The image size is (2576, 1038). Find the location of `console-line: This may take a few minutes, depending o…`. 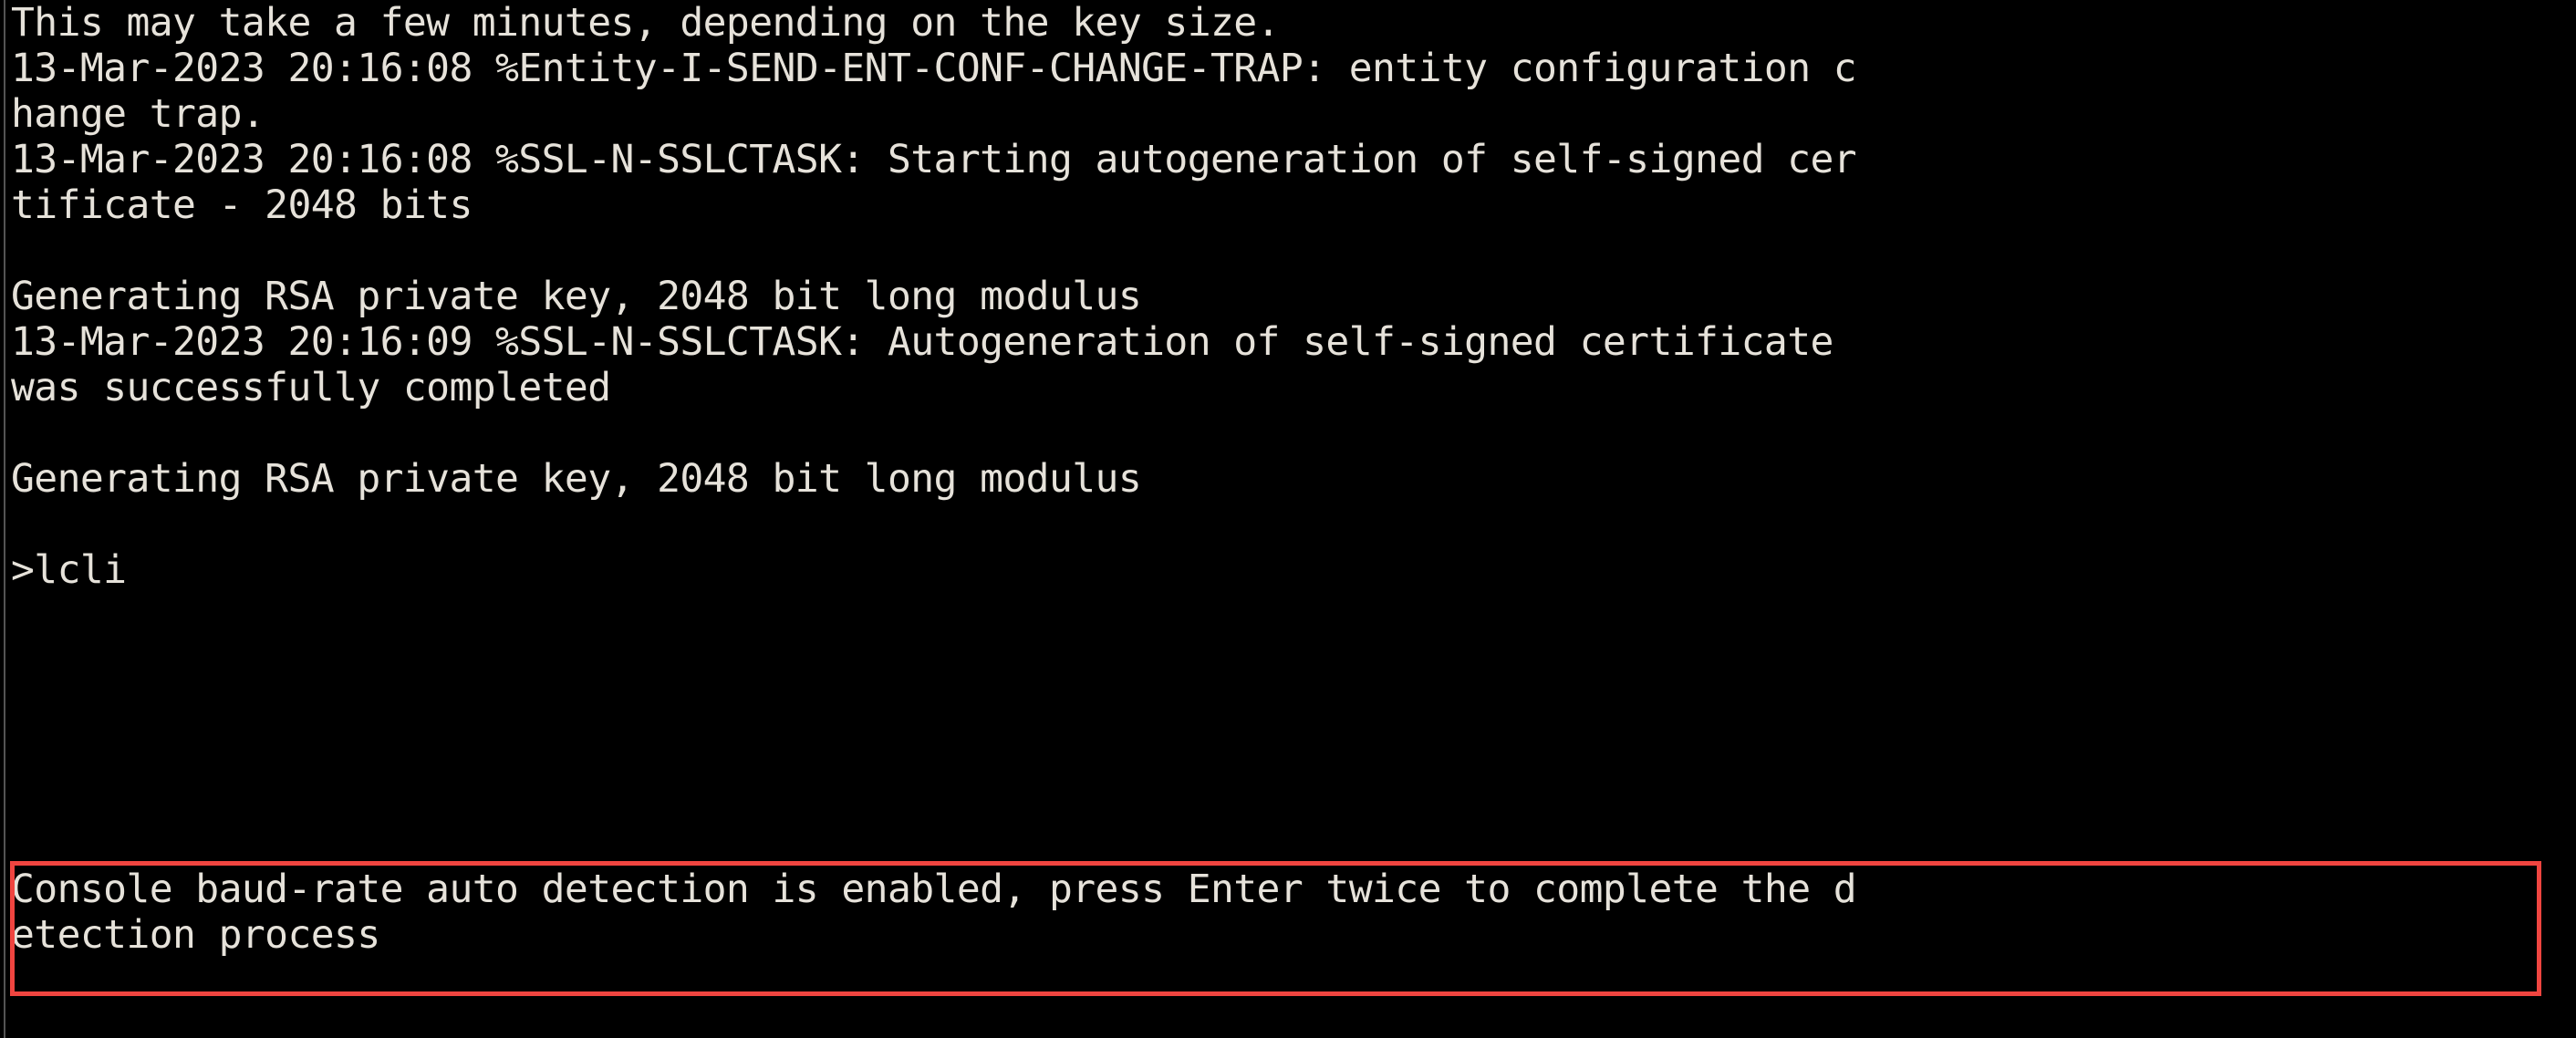

console-line: This may take a few minutes, depending o… is located at coordinates (645, 23).